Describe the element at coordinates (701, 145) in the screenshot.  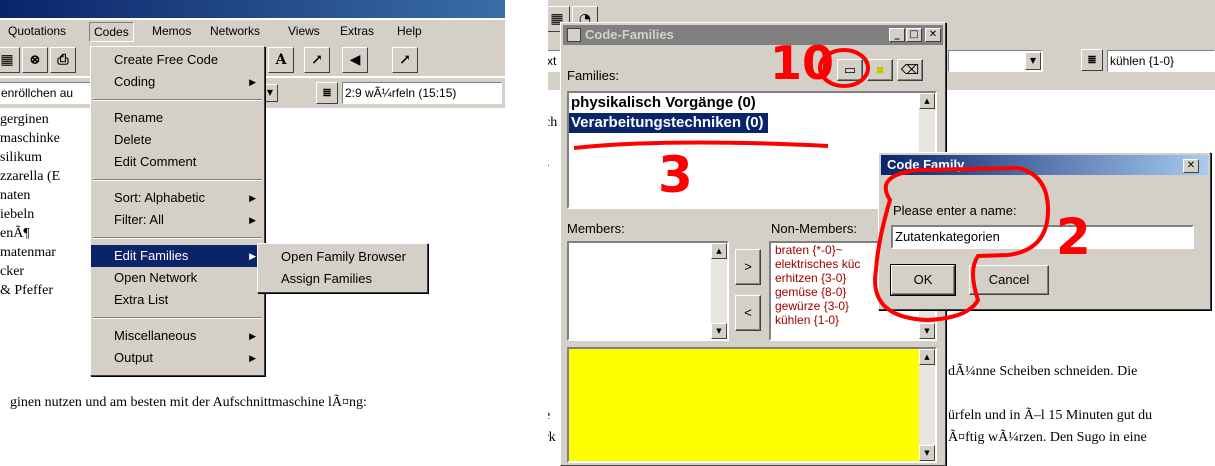
I see `annotation-underline` at that location.